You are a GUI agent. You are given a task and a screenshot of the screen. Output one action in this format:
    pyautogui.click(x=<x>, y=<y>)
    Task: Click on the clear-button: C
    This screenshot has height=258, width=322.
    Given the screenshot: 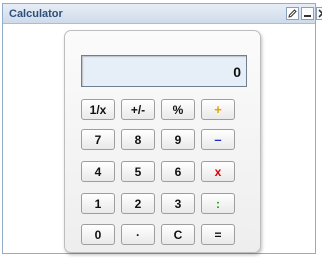 What is the action you would take?
    pyautogui.click(x=178, y=234)
    